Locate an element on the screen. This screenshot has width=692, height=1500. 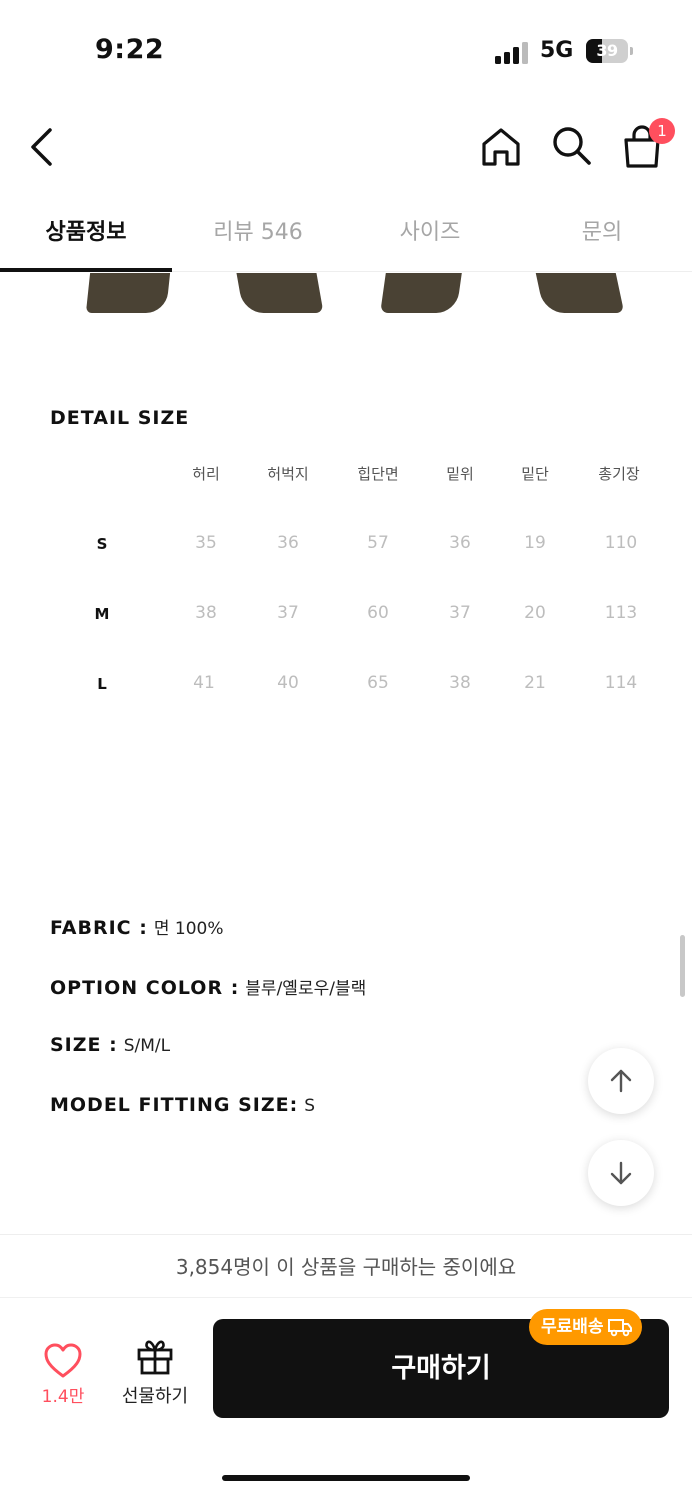
tab-reviews: 리뷰 546 is located at coordinates (258, 233).